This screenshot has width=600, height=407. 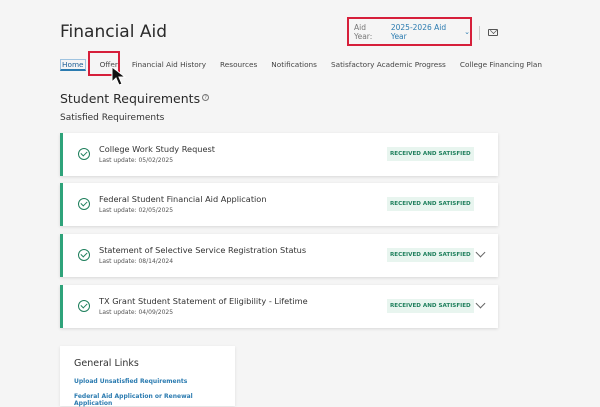 What do you see at coordinates (106, 363) in the screenshot?
I see `general-links-title: General Links` at bounding box center [106, 363].